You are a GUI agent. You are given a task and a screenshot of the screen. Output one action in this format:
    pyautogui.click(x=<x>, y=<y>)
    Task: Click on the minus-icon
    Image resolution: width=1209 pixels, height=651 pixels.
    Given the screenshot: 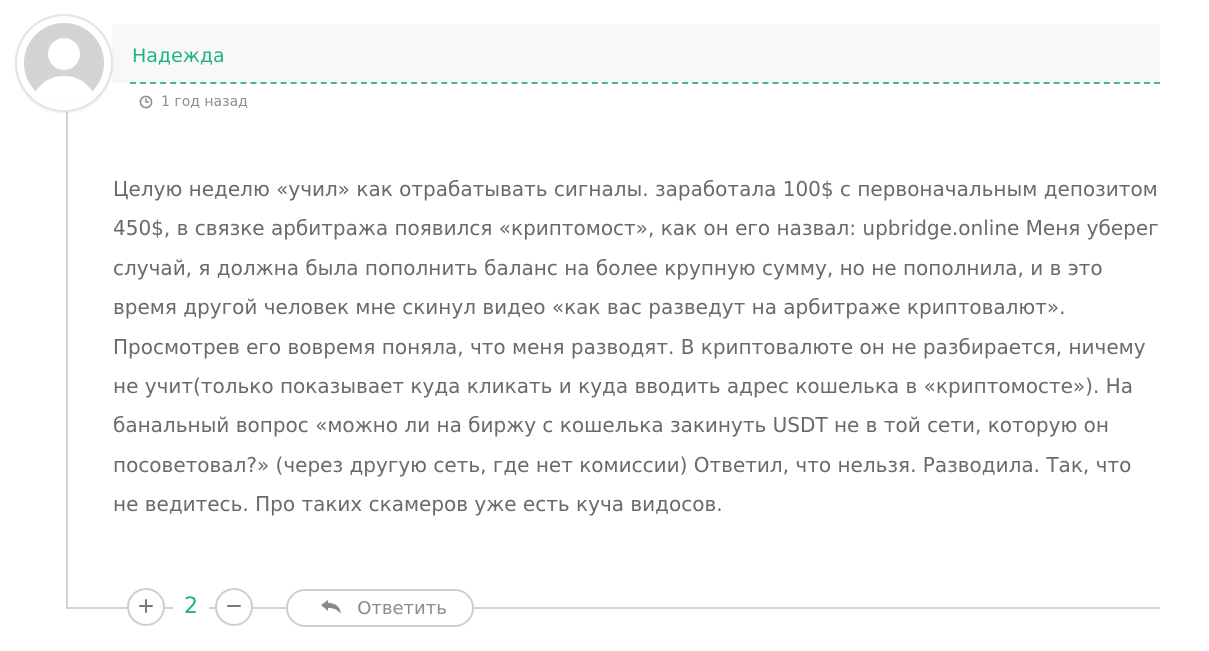 What is the action you would take?
    pyautogui.click(x=234, y=607)
    